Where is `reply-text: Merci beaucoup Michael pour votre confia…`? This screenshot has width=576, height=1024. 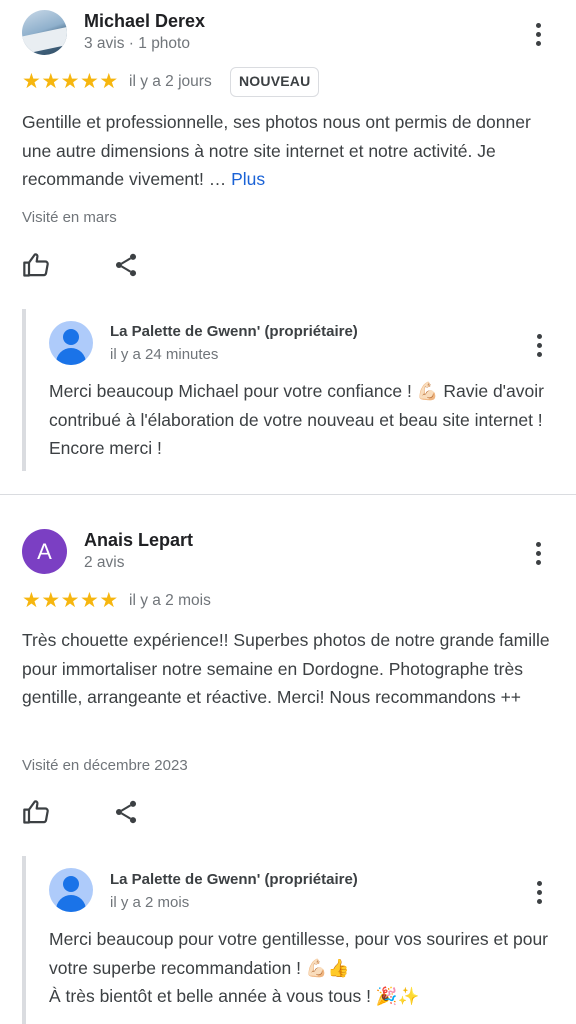 reply-text: Merci beaucoup Michael pour votre confia… is located at coordinates (296, 419).